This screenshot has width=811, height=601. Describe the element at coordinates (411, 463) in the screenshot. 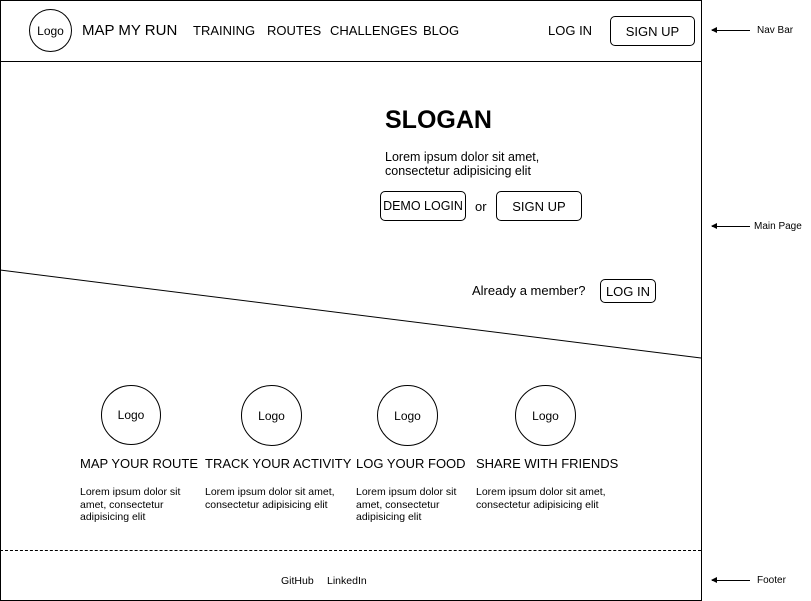

I see `feature-title-log-food: LOG YOUR FOOD` at that location.